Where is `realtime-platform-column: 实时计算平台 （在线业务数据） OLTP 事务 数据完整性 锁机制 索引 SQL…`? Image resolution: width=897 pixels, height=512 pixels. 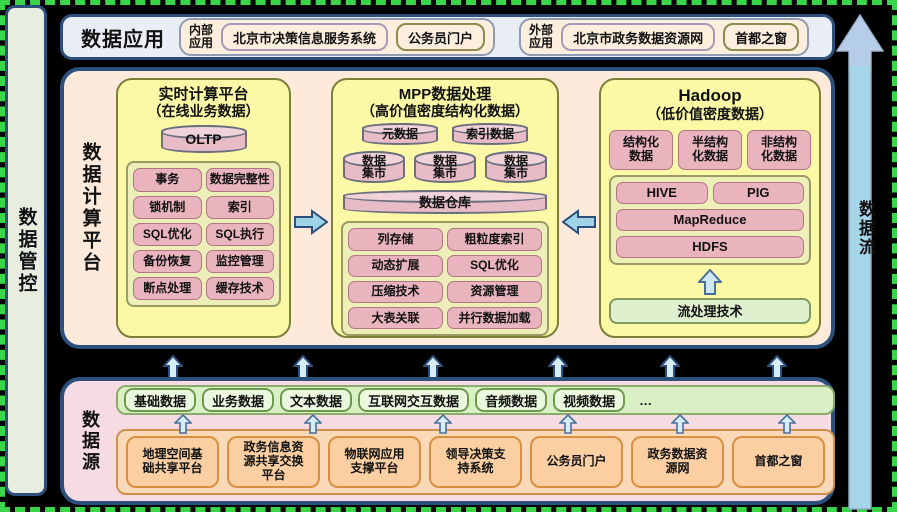 realtime-platform-column: 实时计算平台 （在线业务数据） OLTP 事务 数据完整性 锁机制 索引 SQL… is located at coordinates (203, 208).